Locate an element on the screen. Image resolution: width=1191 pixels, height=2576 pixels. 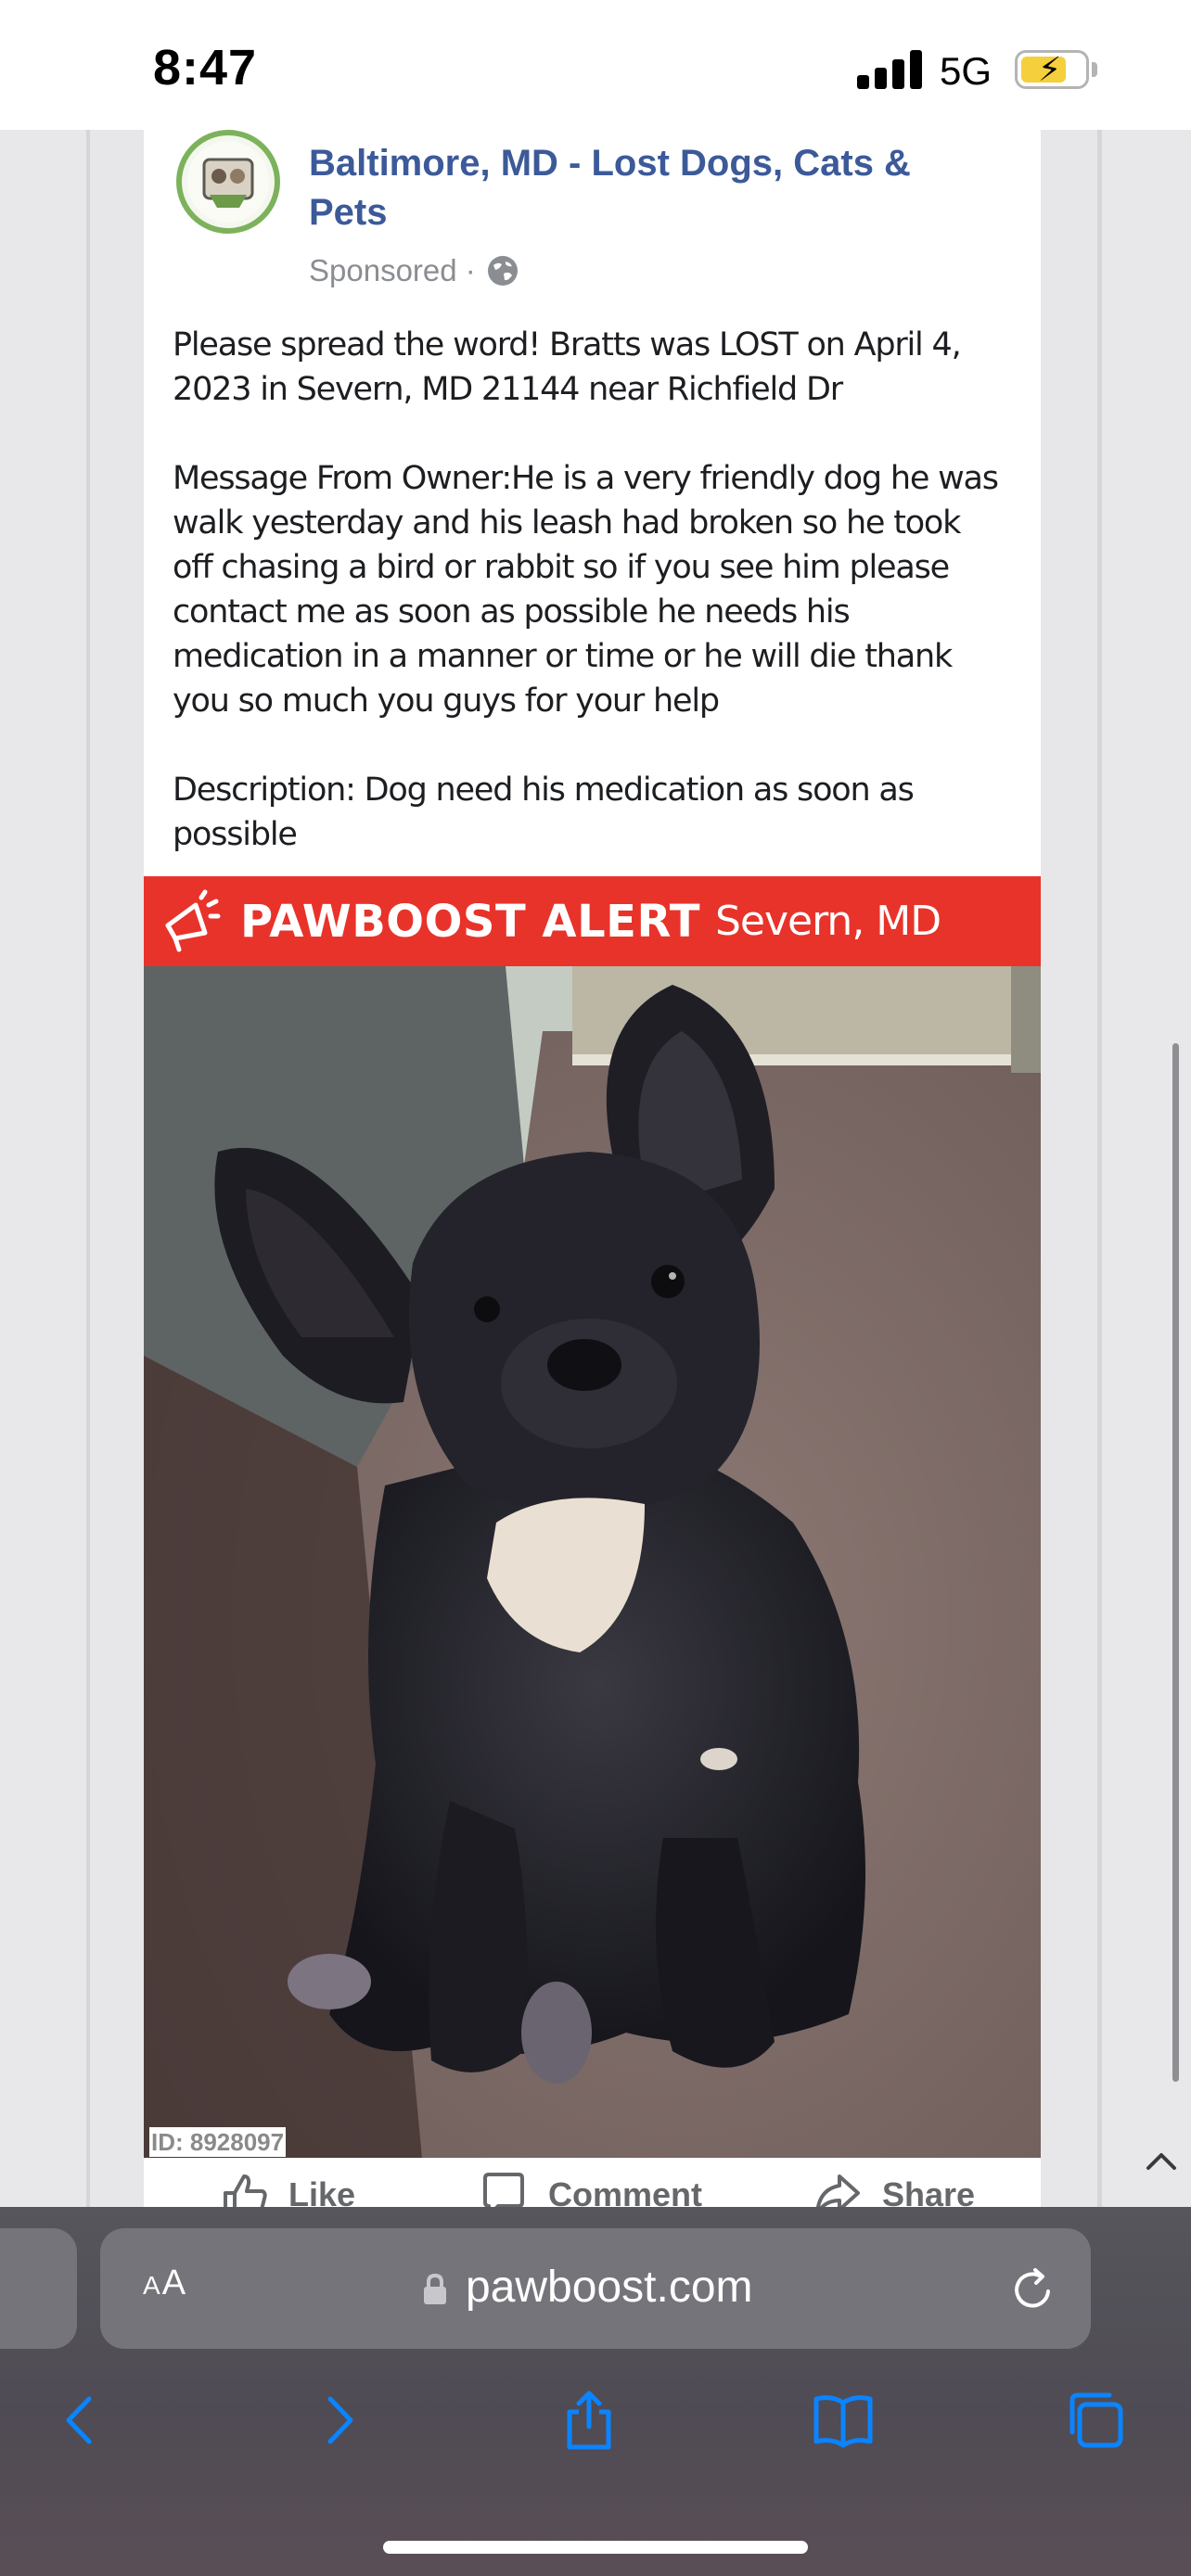
post-action-row: Like Comment Share is located at coordinates (592, 2182).